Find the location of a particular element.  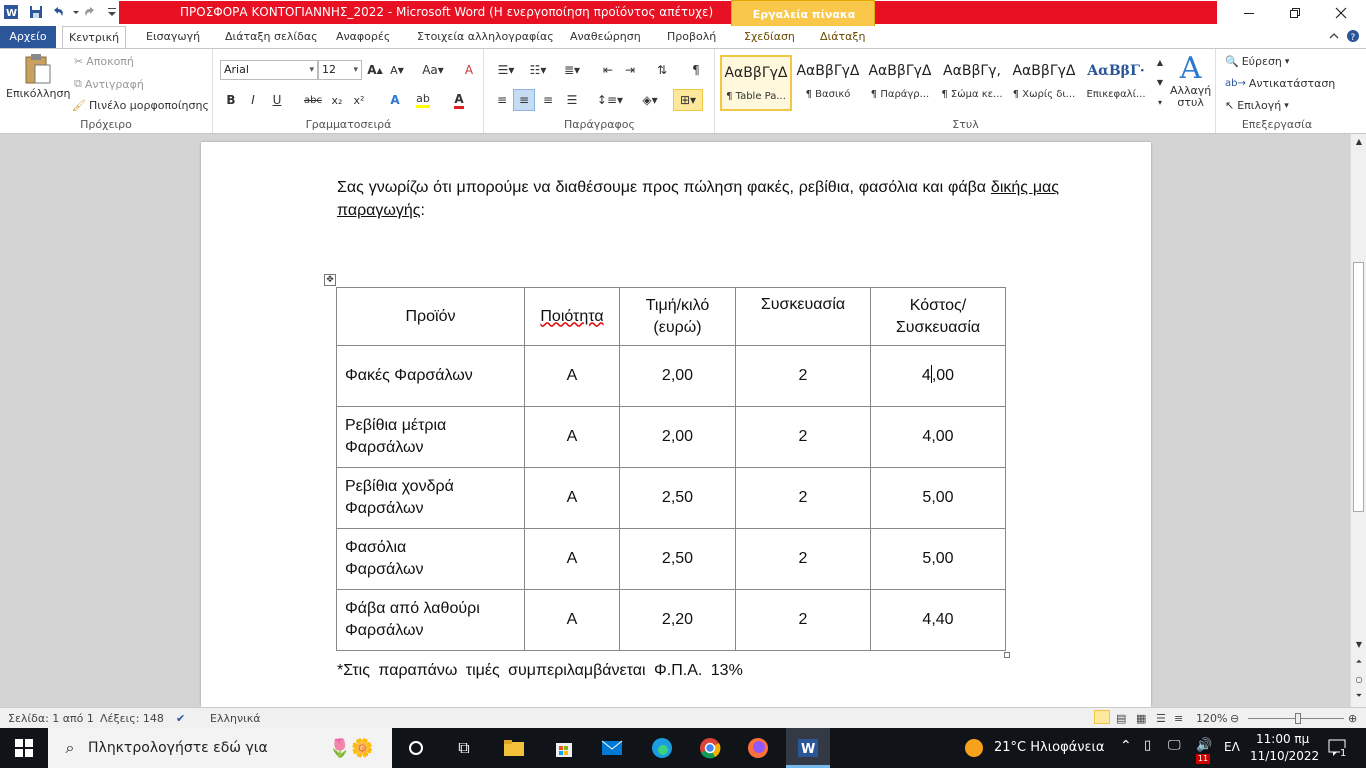

table-move-handle-icon: ✥ is located at coordinates (330, 280).